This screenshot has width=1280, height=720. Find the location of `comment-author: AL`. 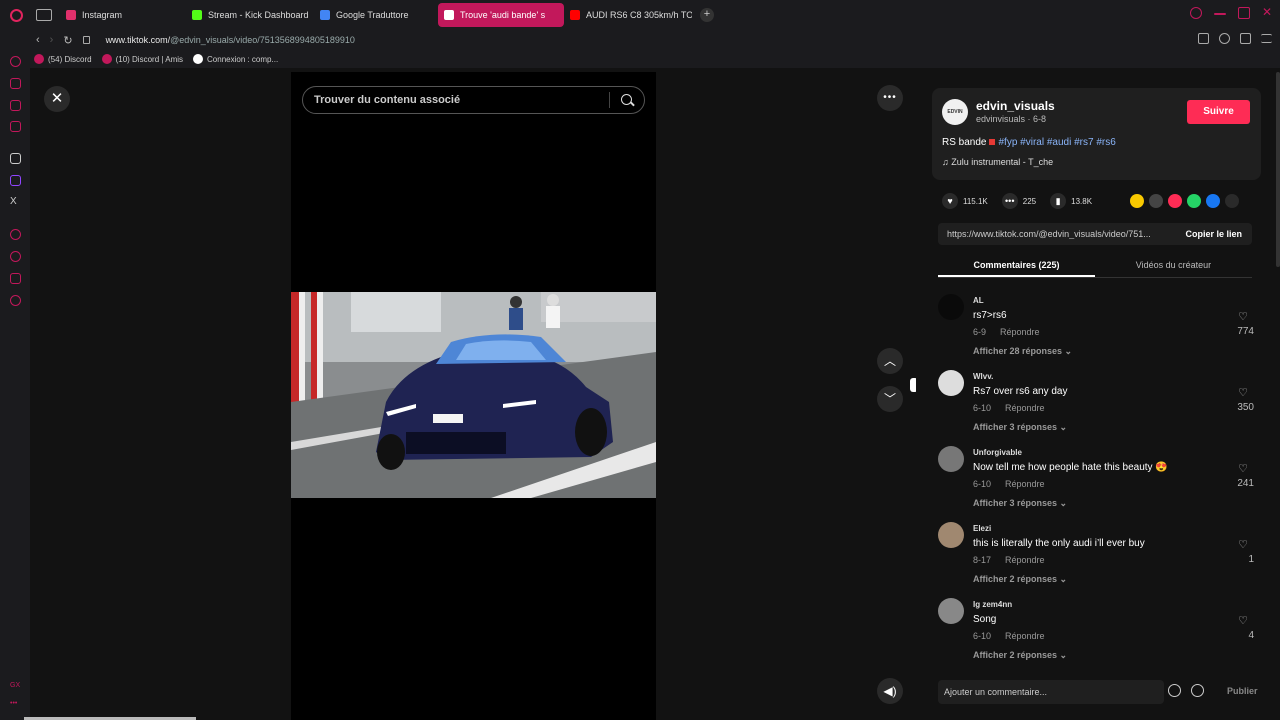

comment-author: AL is located at coordinates (978, 300).